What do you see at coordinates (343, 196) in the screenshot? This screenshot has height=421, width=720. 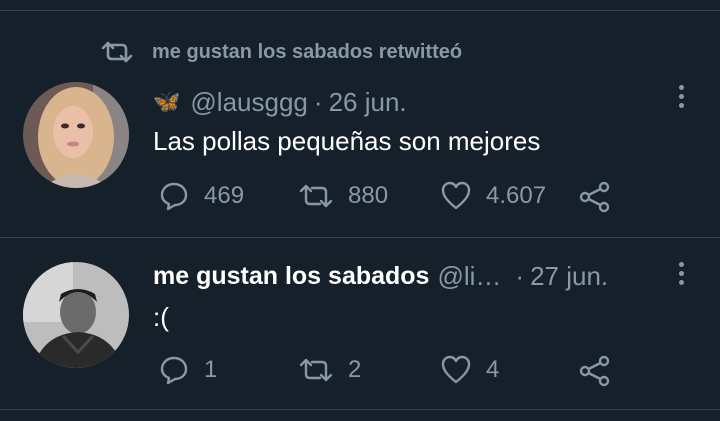 I see `tweet-1-retweet-button: 880` at bounding box center [343, 196].